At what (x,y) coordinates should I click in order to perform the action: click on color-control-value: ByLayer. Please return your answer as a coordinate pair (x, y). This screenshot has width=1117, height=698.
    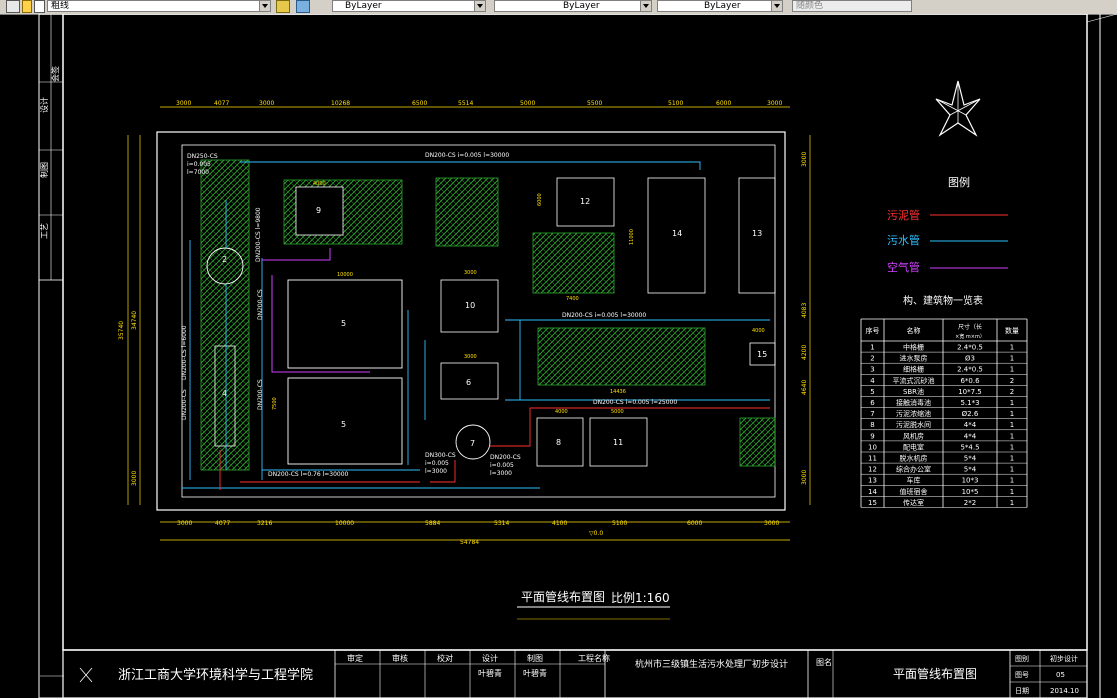
    Looking at the image, I should click on (363, 6).